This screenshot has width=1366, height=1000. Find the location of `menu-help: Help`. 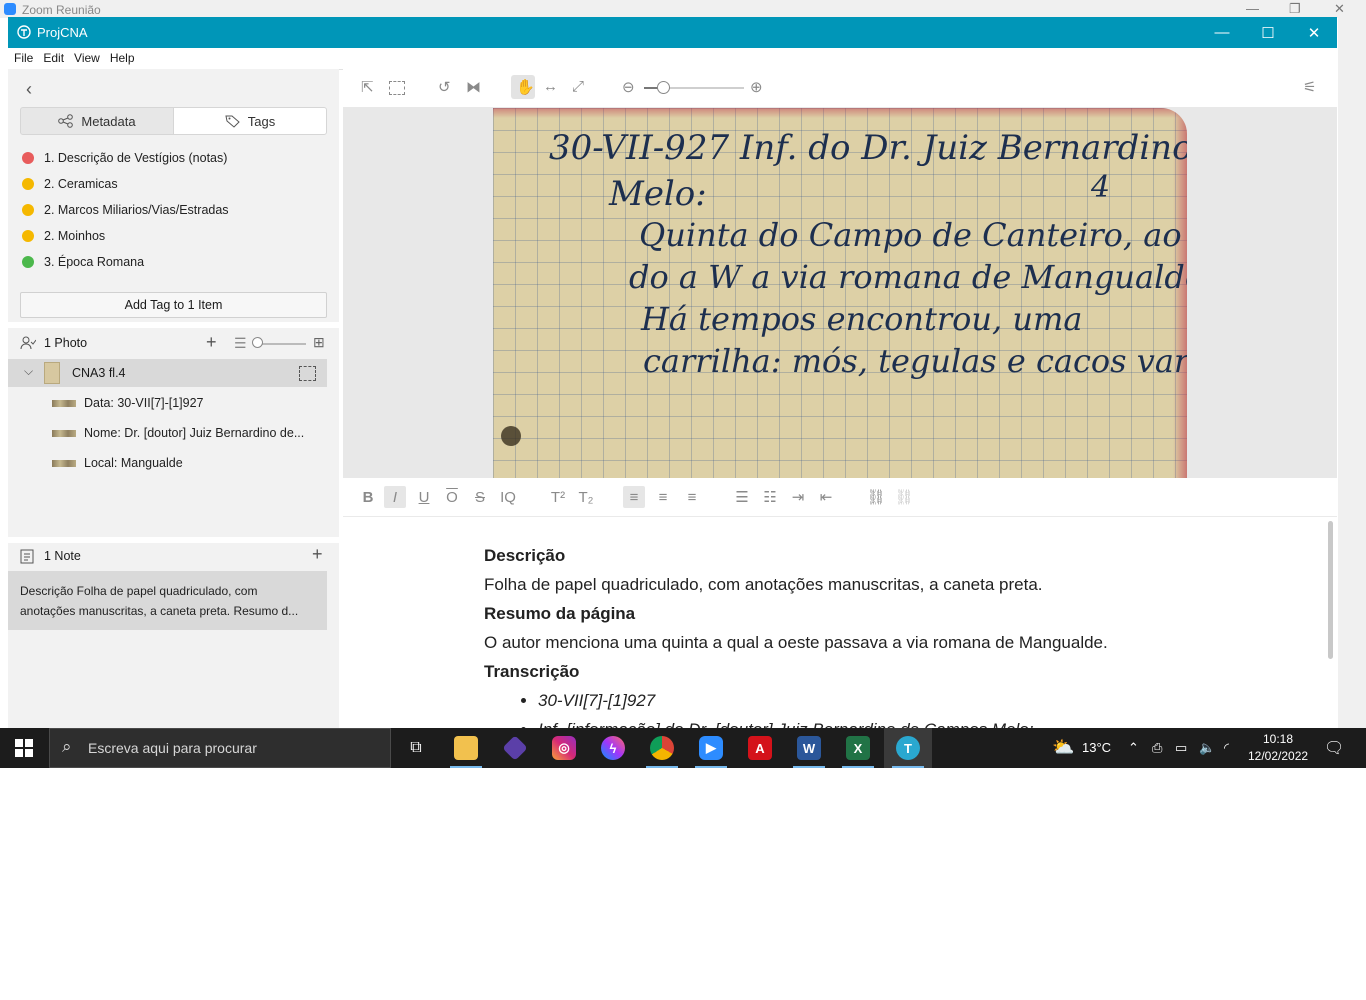

menu-help: Help is located at coordinates (122, 58).